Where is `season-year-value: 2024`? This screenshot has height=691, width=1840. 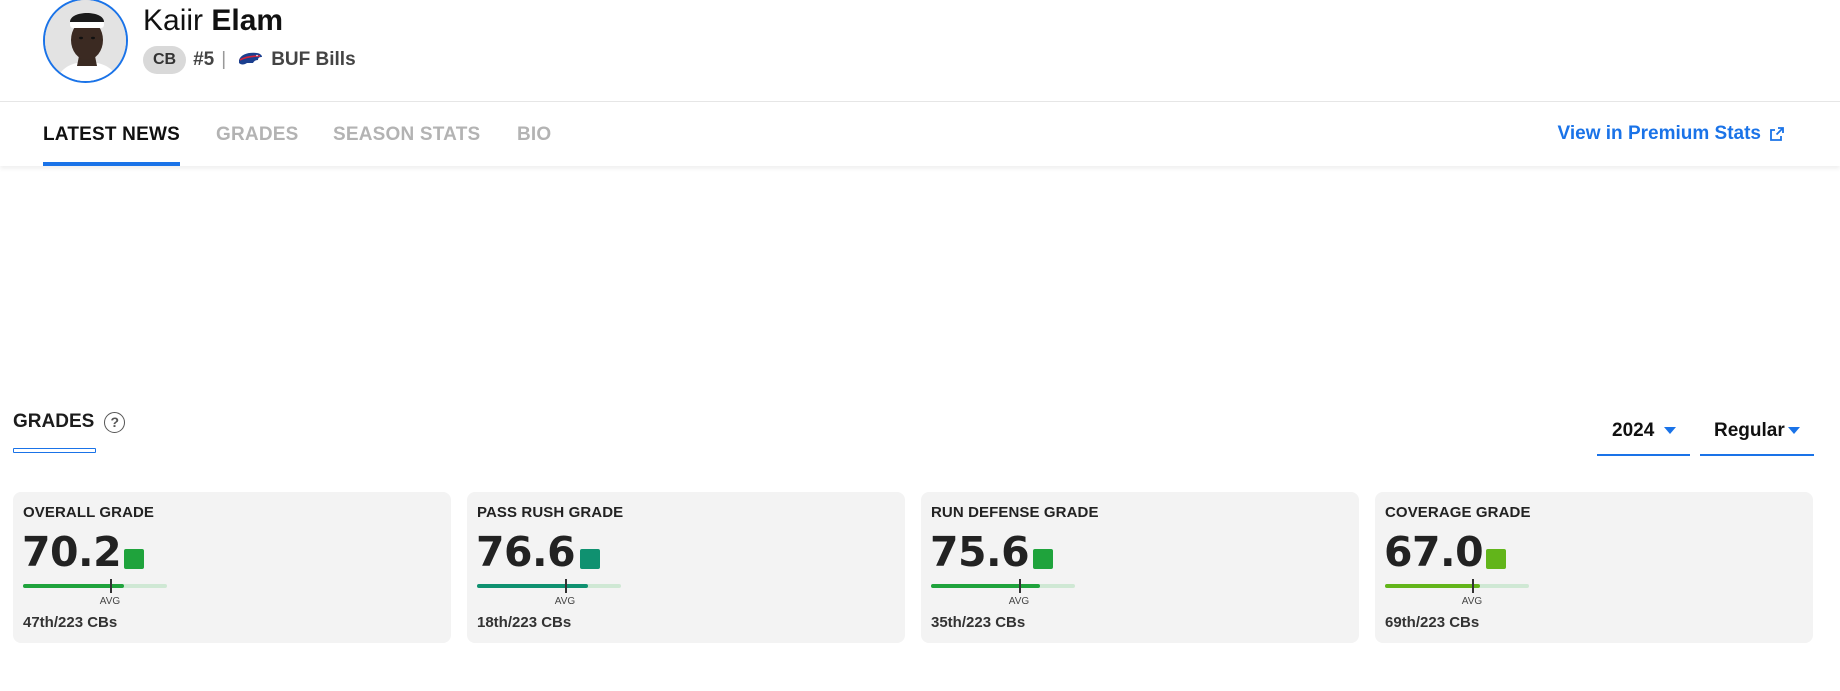
season-year-value: 2024 is located at coordinates (1633, 430).